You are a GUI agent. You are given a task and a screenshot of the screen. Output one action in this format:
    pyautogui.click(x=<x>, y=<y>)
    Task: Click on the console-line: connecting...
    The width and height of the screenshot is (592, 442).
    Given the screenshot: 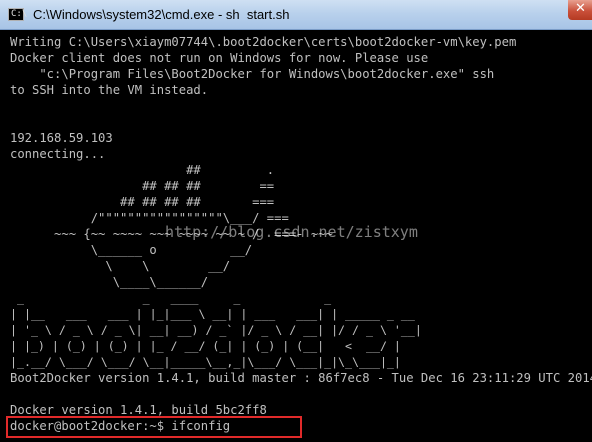 What is the action you would take?
    pyautogui.click(x=58, y=154)
    